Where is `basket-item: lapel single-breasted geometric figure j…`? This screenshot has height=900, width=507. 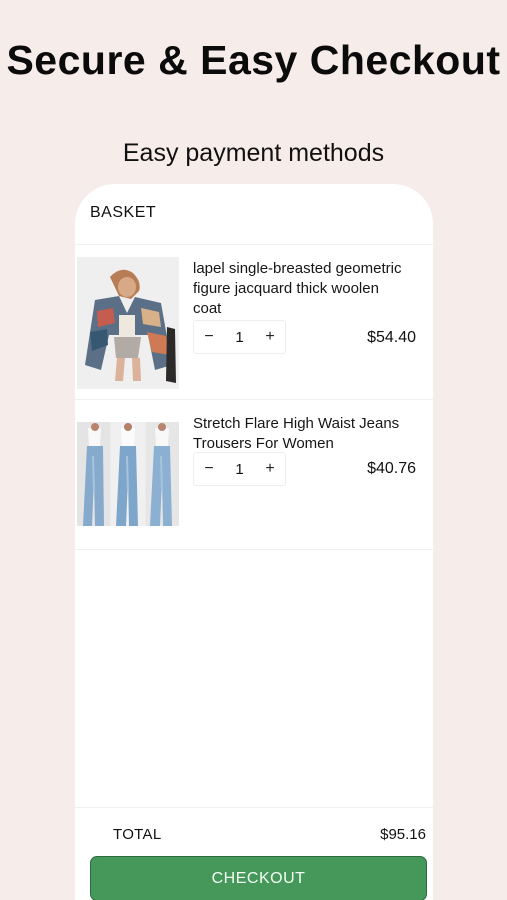
basket-item: lapel single-breasted geometric figure j… is located at coordinates (254, 319).